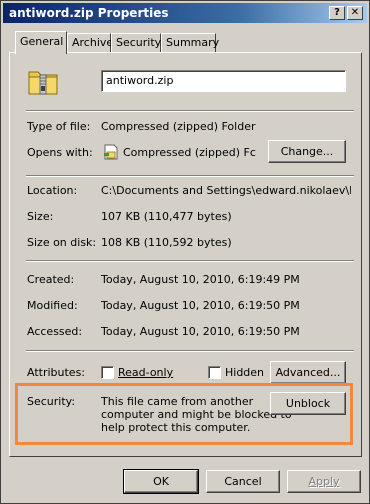 The image size is (370, 504). What do you see at coordinates (52, 305) in the screenshot?
I see `modified-label: Modified:` at bounding box center [52, 305].